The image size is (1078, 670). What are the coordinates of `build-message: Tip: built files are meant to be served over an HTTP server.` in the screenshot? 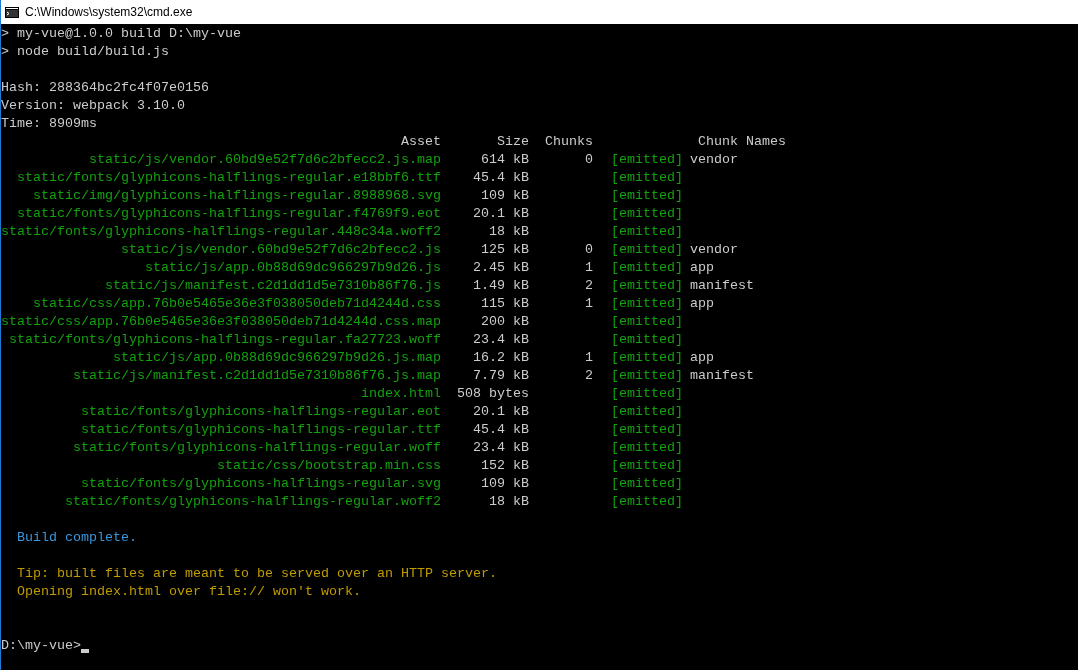 It's located at (257, 574).